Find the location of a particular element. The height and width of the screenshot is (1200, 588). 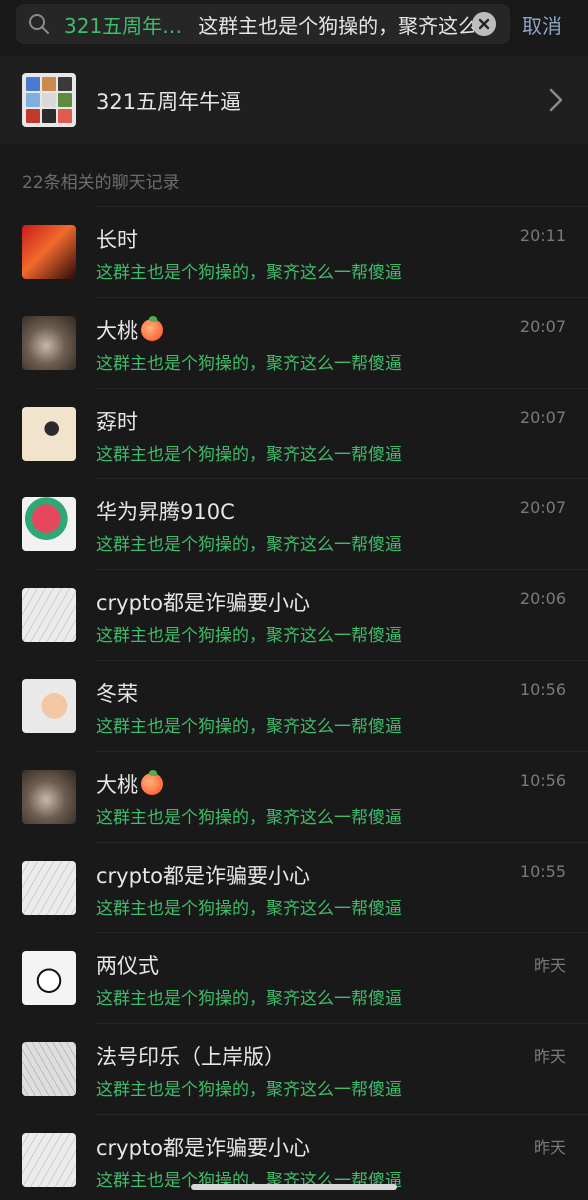

message-result-row: 法号印乐（上岸版） 这群主也是个狗操的，聚齐这么一帮傻逼 昨天 is located at coordinates (294, 1068).